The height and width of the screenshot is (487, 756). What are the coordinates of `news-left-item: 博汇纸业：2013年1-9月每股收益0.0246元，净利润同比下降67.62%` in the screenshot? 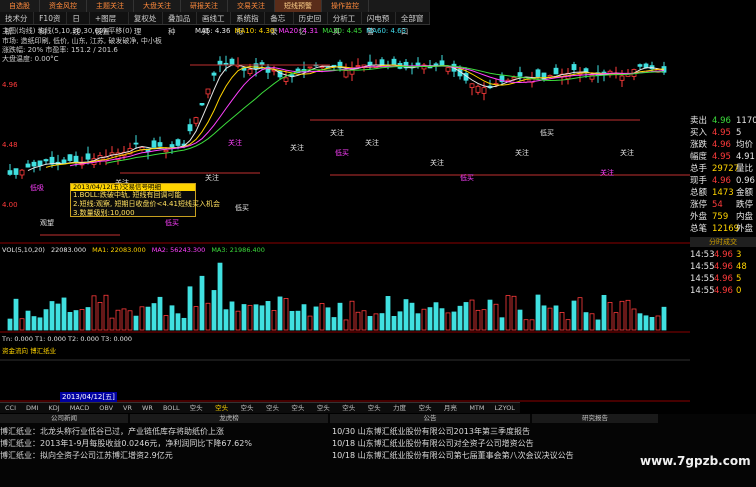 It's located at (126, 443).